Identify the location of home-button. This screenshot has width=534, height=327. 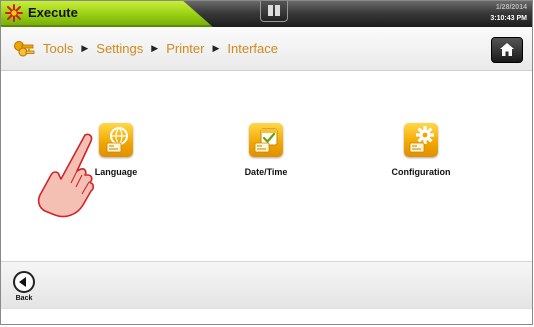
(507, 50).